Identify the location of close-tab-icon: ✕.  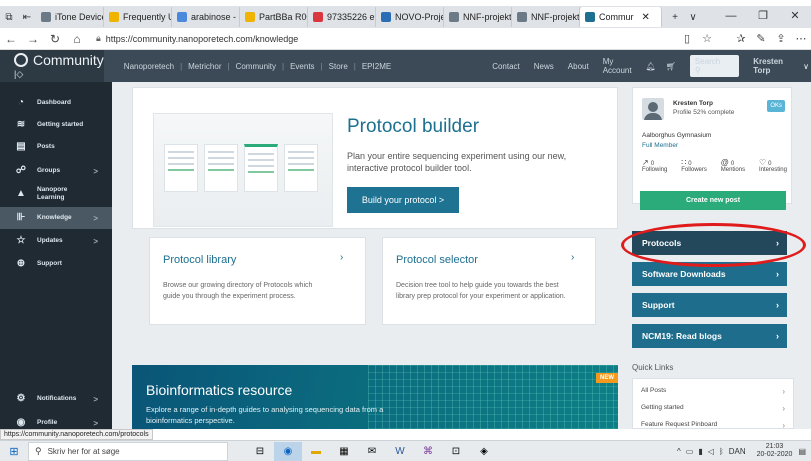
(646, 17).